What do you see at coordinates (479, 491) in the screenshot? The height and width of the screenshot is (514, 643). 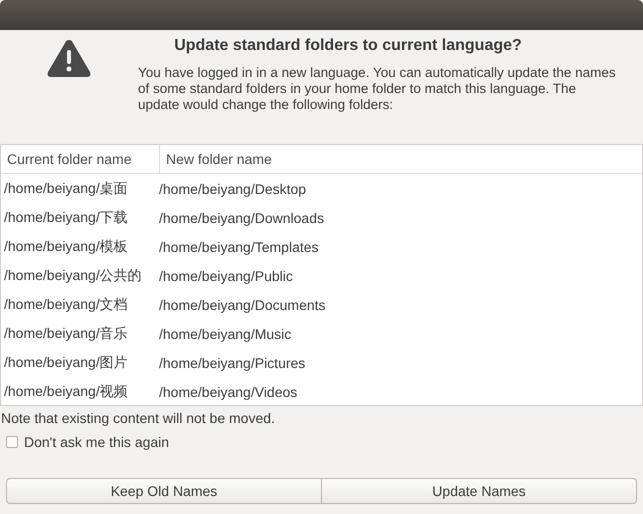 I see `dialog-button: Update Names` at bounding box center [479, 491].